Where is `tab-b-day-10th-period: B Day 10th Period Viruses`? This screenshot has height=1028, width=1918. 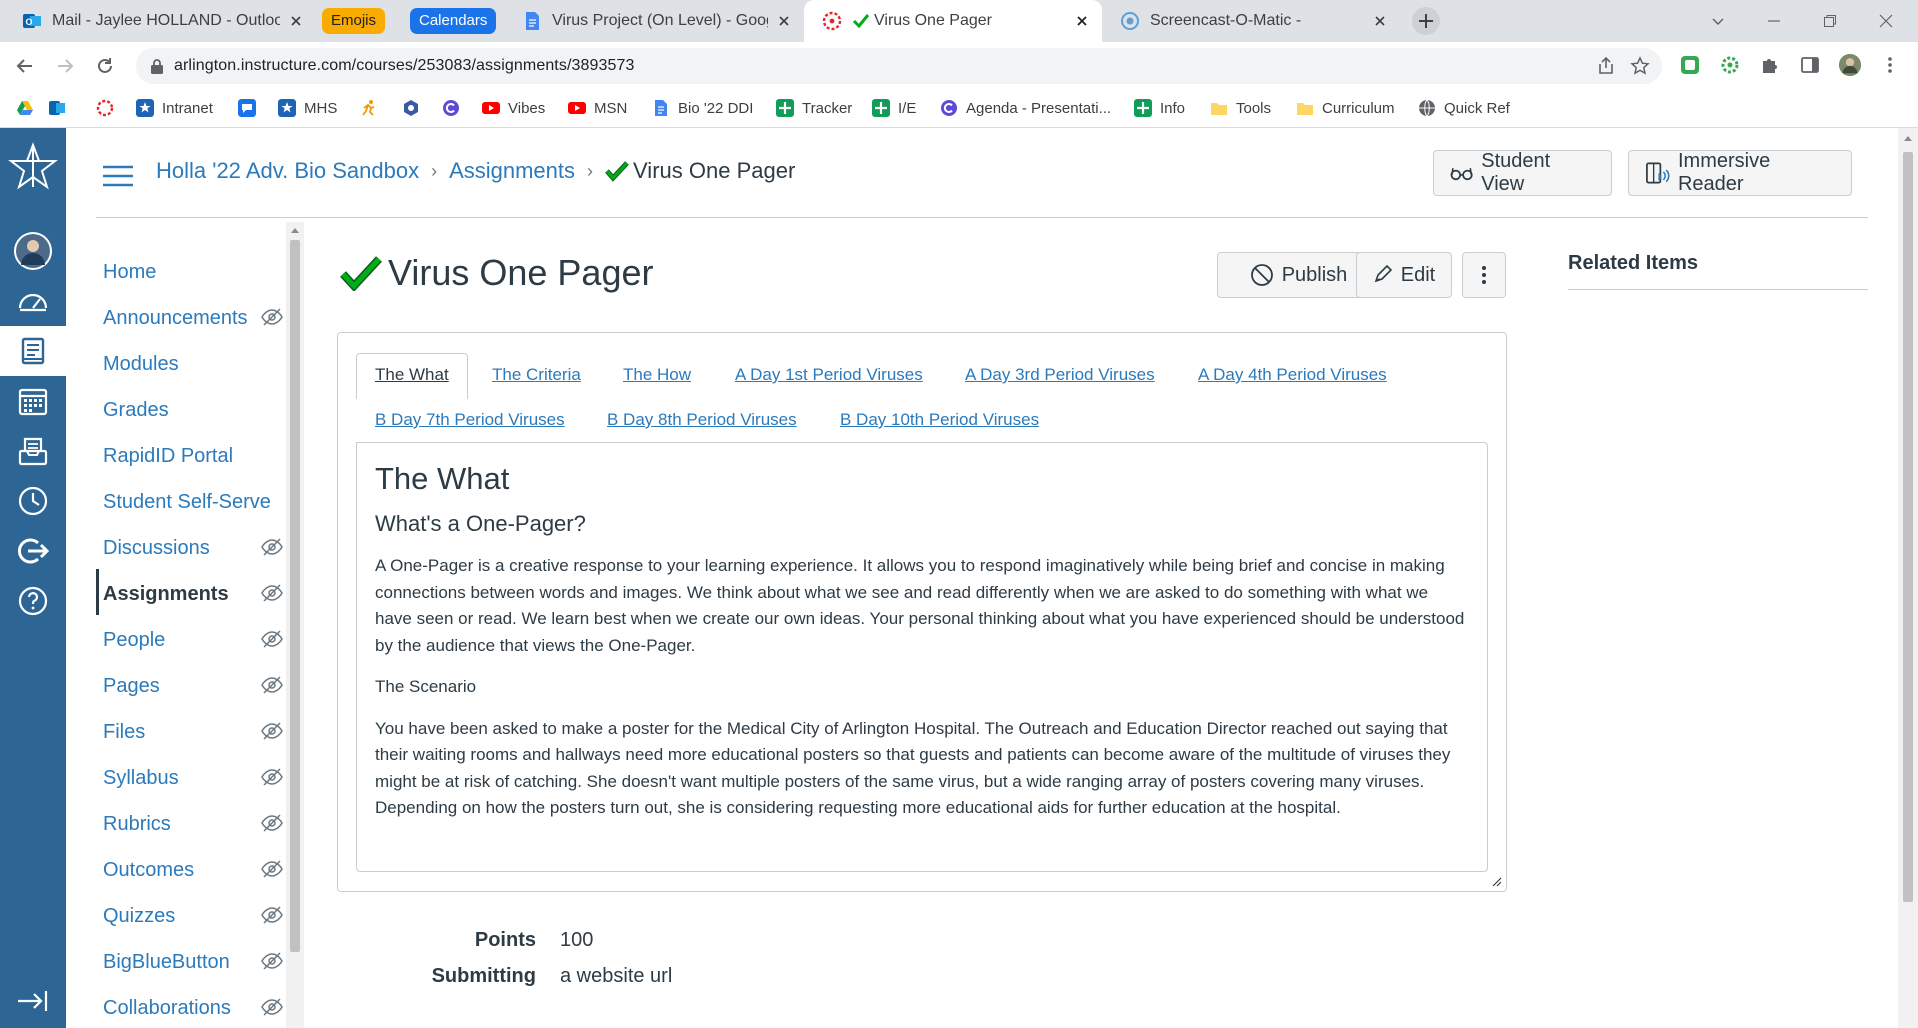 tab-b-day-10th-period: B Day 10th Period Viruses is located at coordinates (939, 420).